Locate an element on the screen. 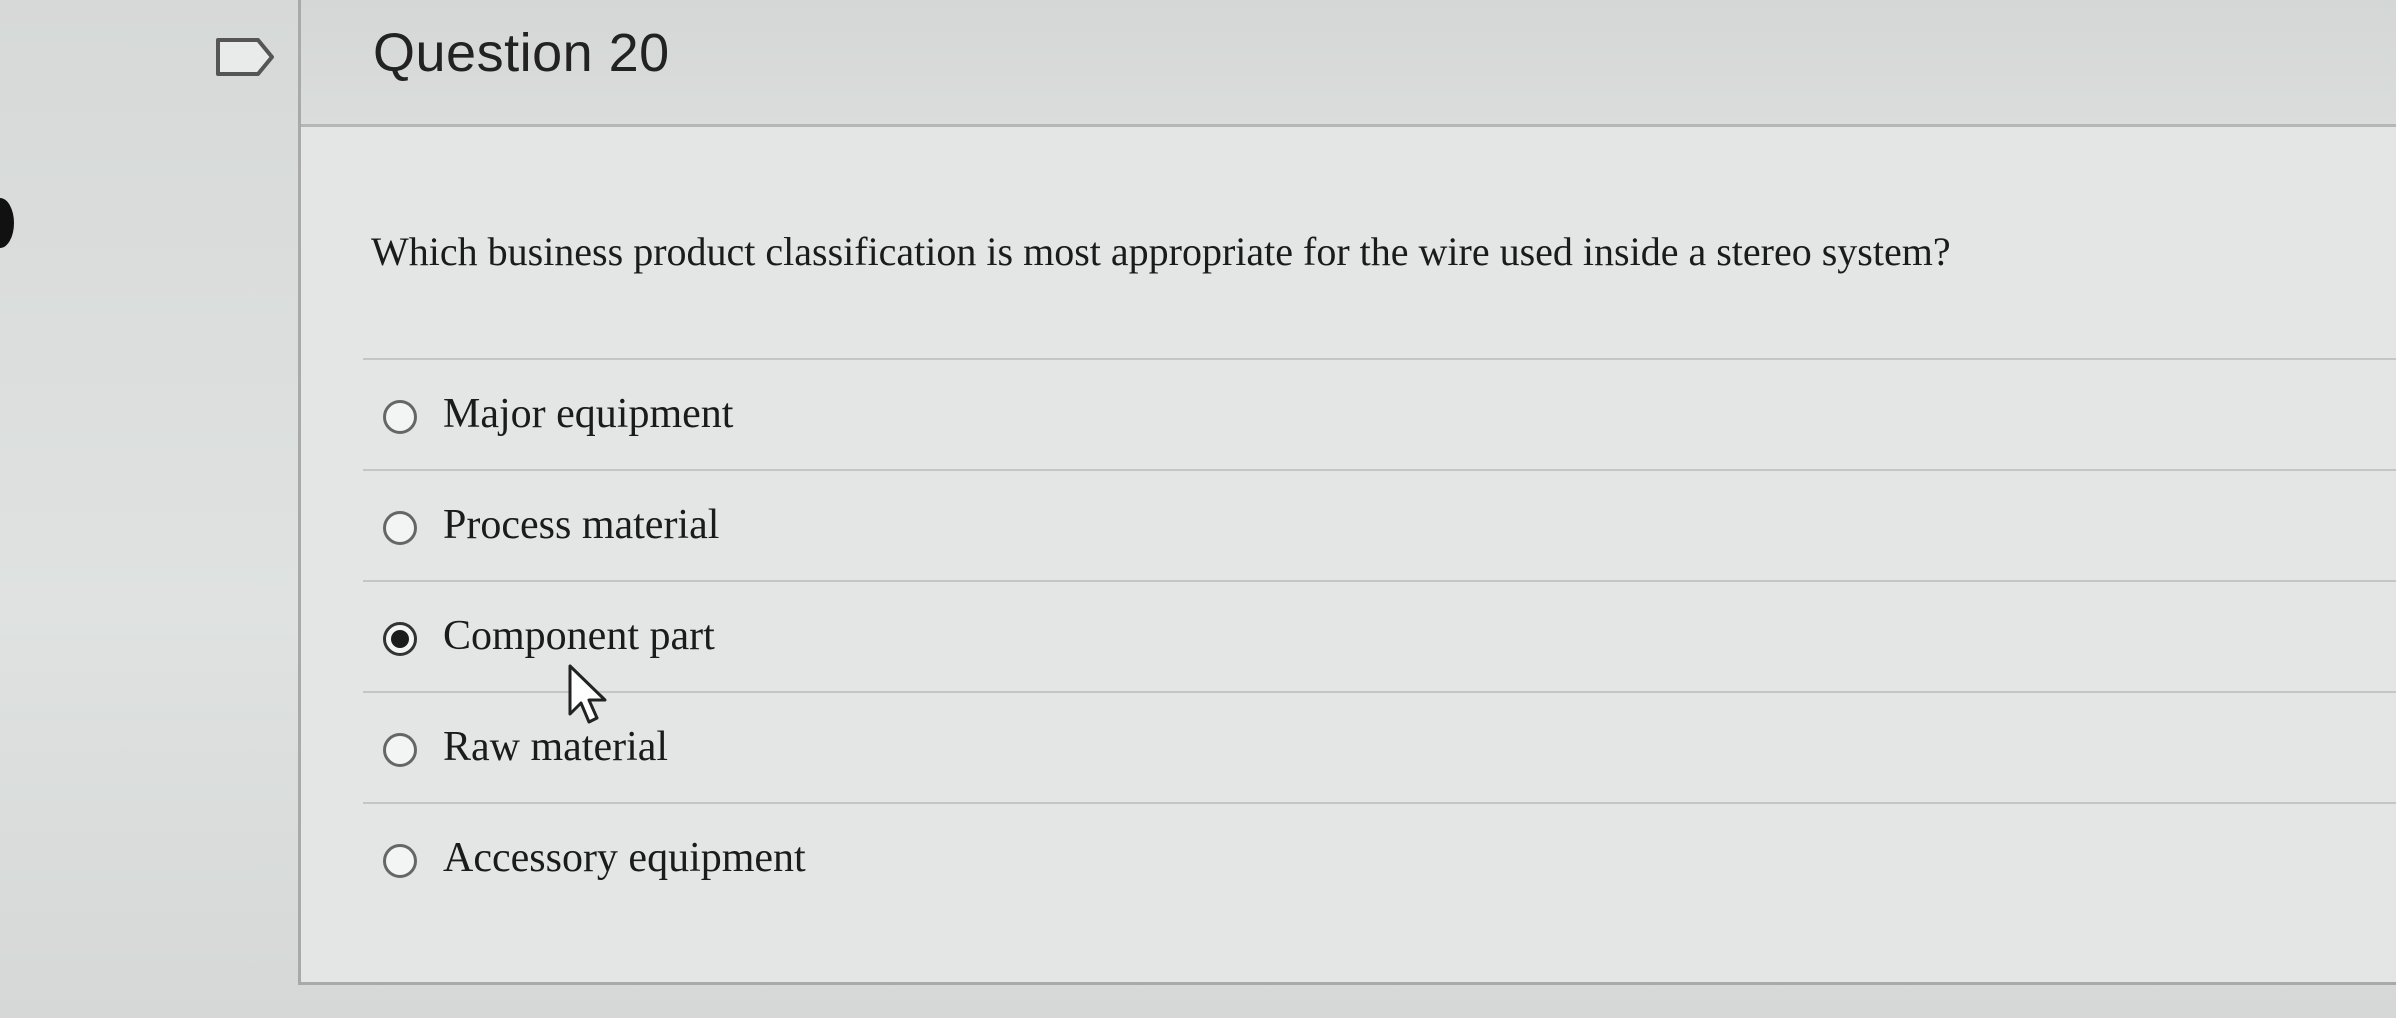 Image resolution: width=2396 pixels, height=1018 pixels. mouse-pointer-icon is located at coordinates (587, 694).